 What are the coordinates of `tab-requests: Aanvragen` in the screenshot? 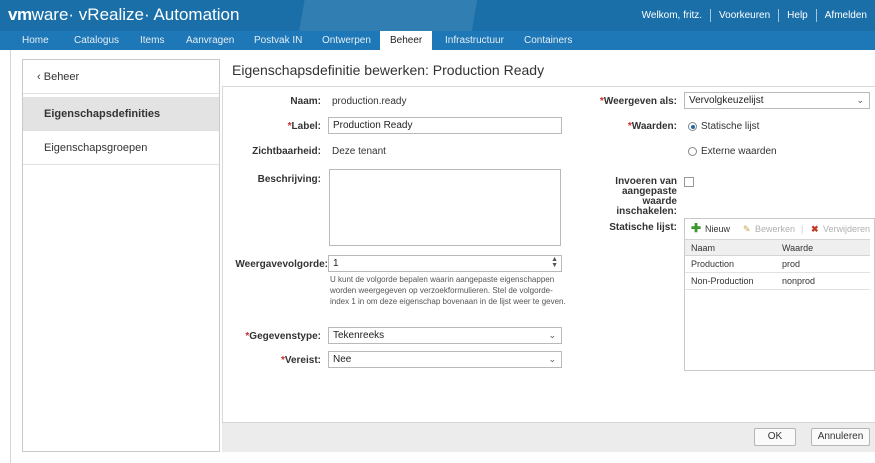 It's located at (210, 40).